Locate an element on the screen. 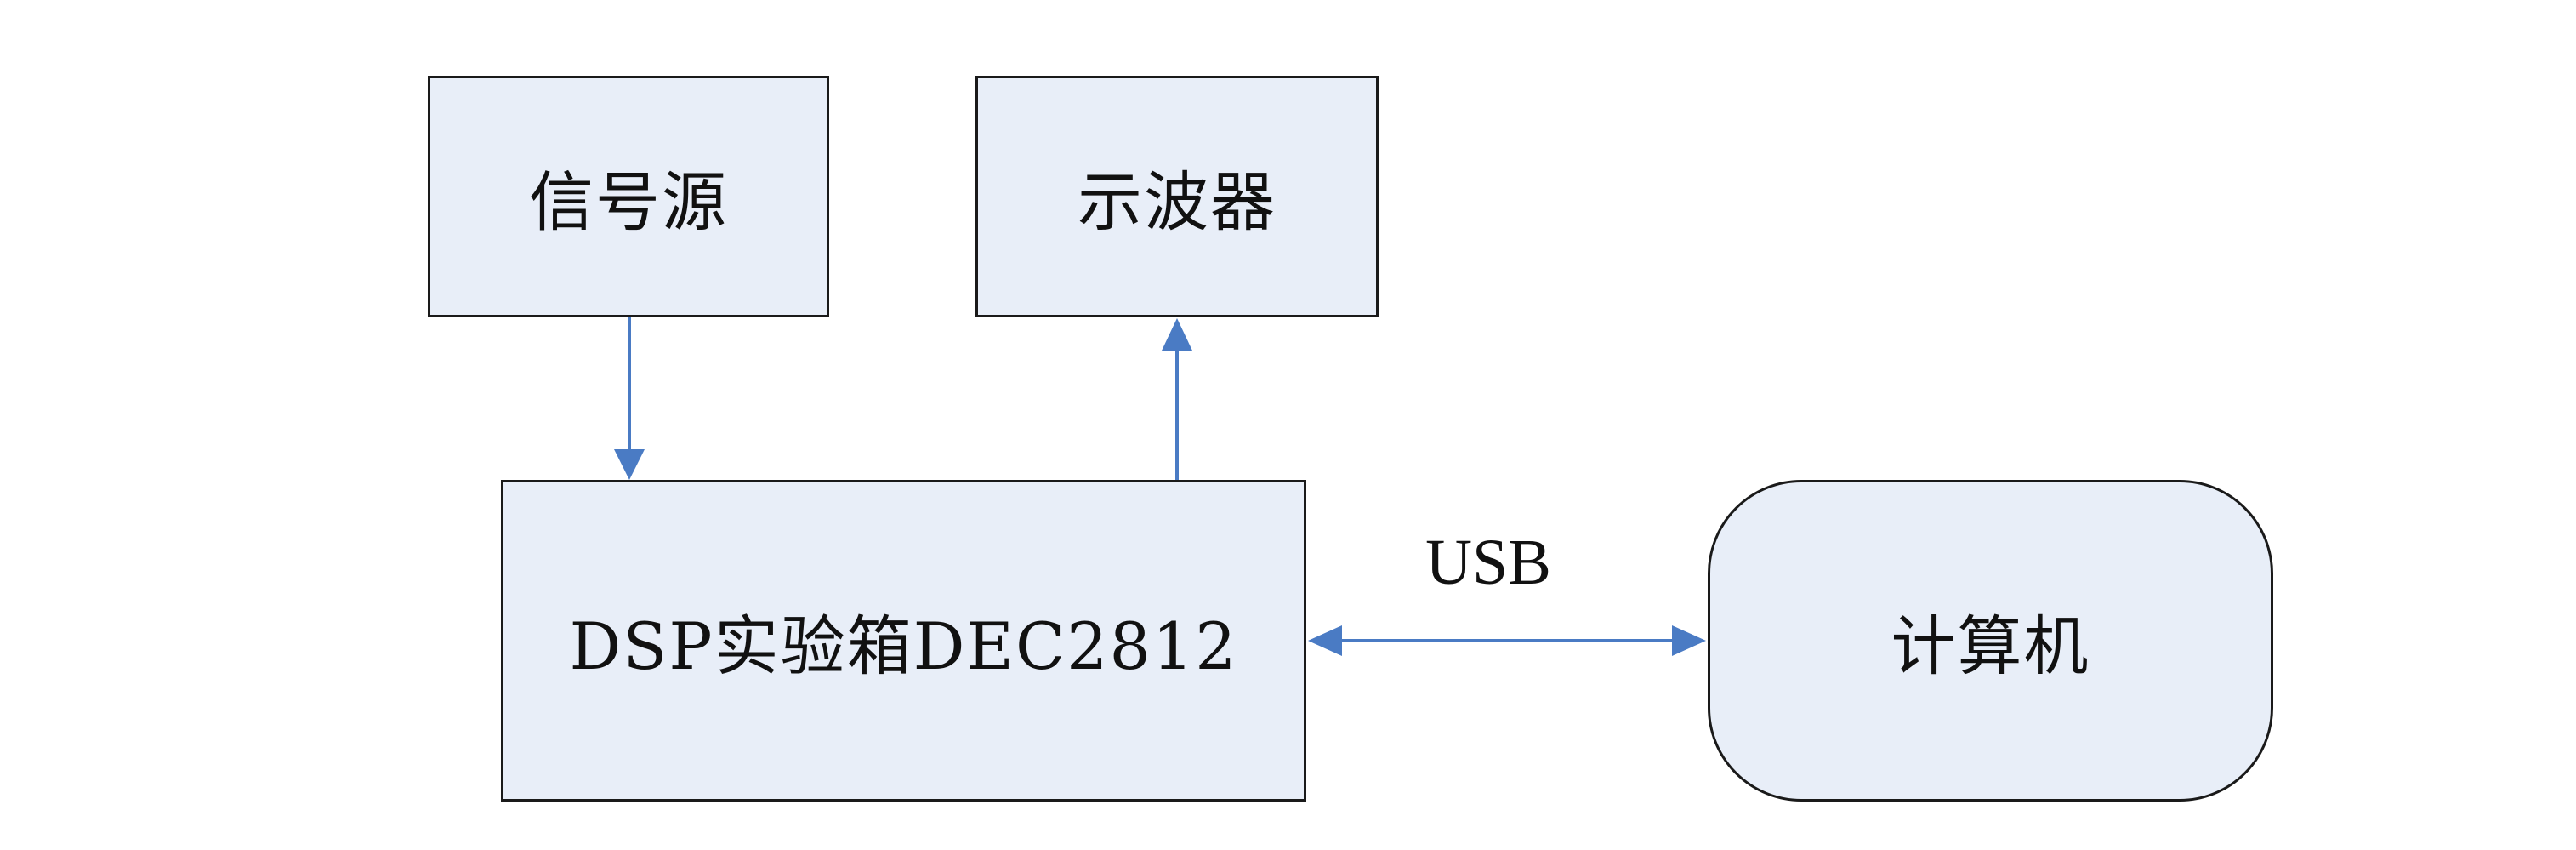 The height and width of the screenshot is (850, 2576). arrow-signal-to-dsp is located at coordinates (629, 399).